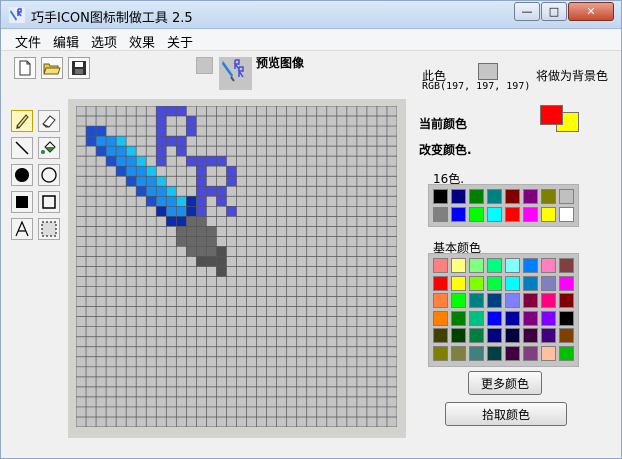 The image size is (622, 459). I want to click on close-button: ✕, so click(591, 11).